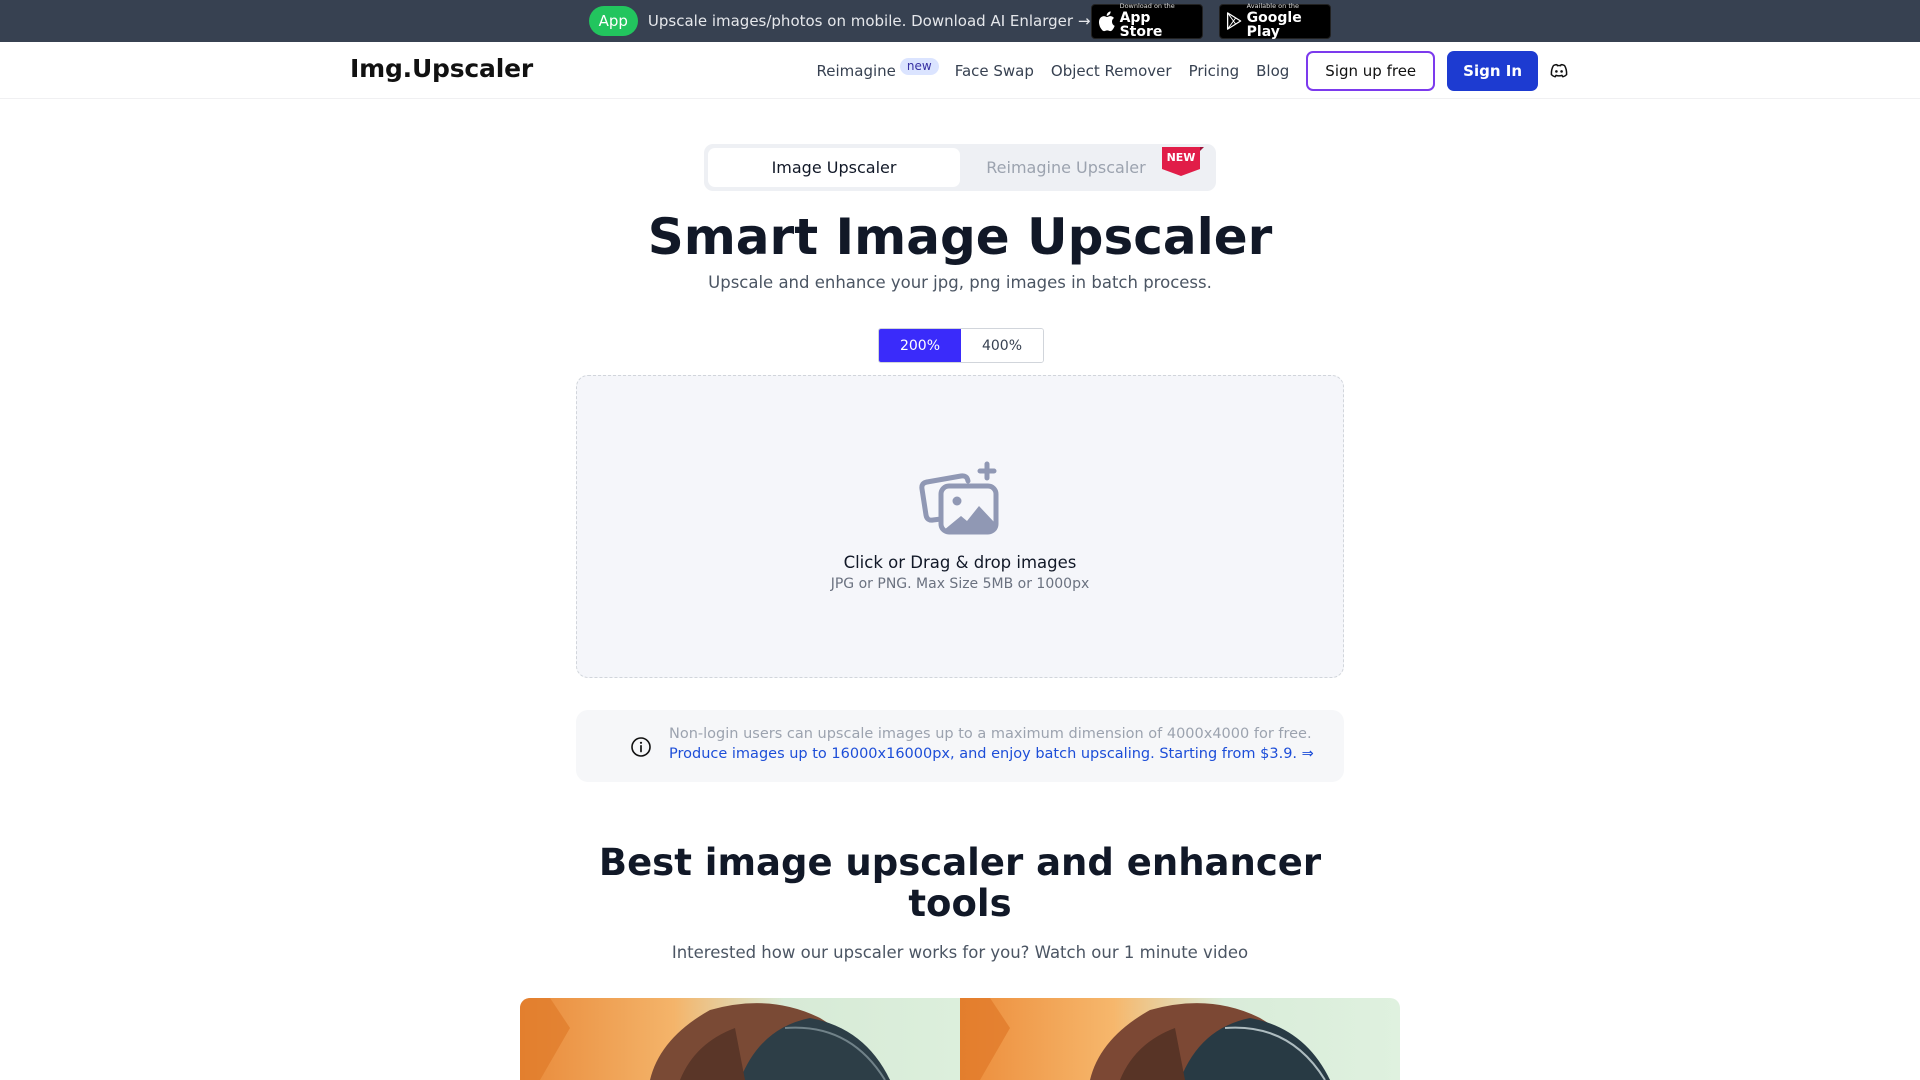 This screenshot has height=1080, width=1920. What do you see at coordinates (1234, 21) in the screenshot?
I see `google-play-icon` at bounding box center [1234, 21].